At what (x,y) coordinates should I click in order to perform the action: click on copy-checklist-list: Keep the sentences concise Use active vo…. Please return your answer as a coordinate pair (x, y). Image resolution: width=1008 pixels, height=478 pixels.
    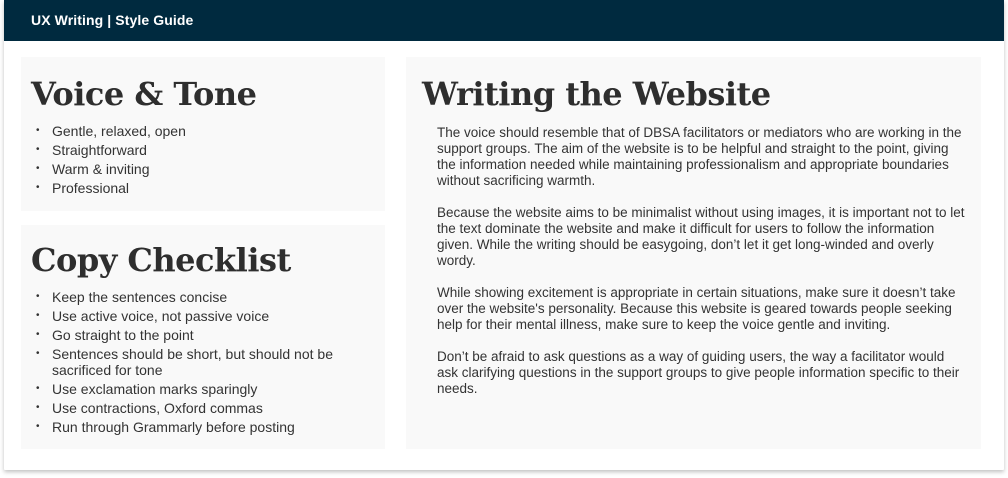
    Looking at the image, I should click on (206, 363).